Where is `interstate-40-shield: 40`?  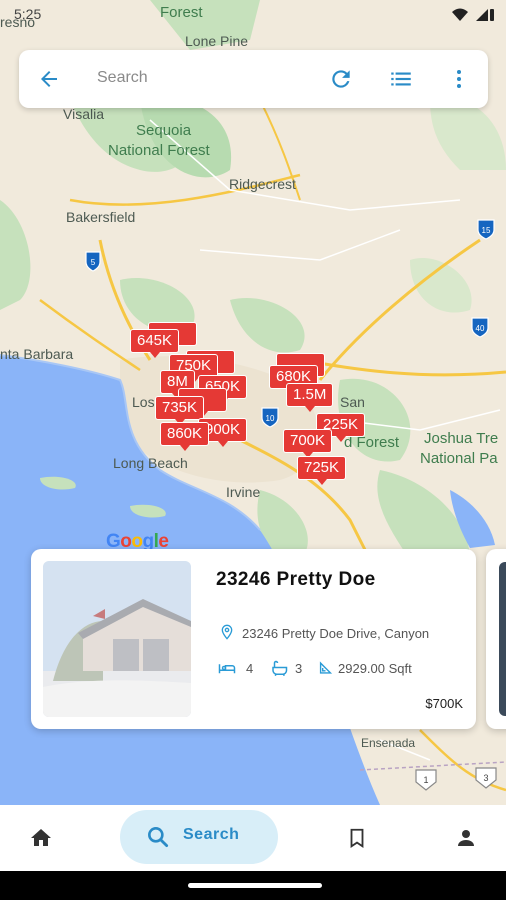
interstate-40-shield: 40 is located at coordinates (480, 327).